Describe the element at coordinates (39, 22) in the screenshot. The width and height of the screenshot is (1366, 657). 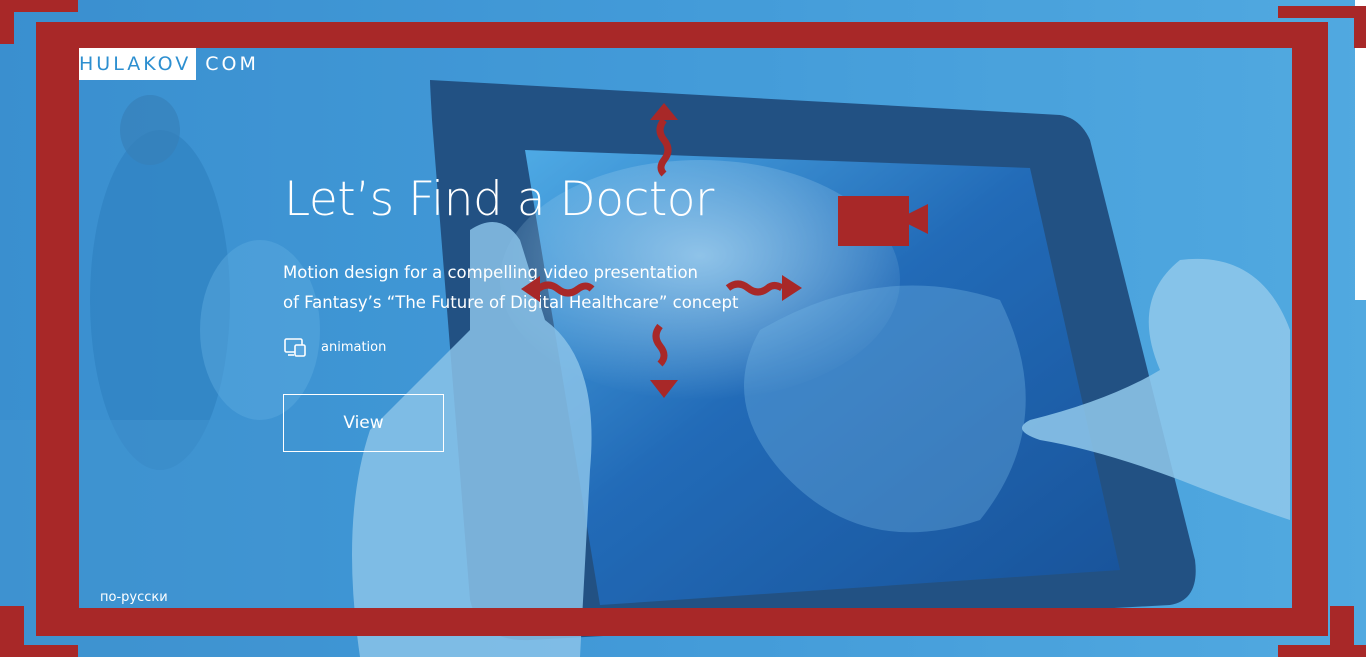
I see `corner-top-left` at that location.